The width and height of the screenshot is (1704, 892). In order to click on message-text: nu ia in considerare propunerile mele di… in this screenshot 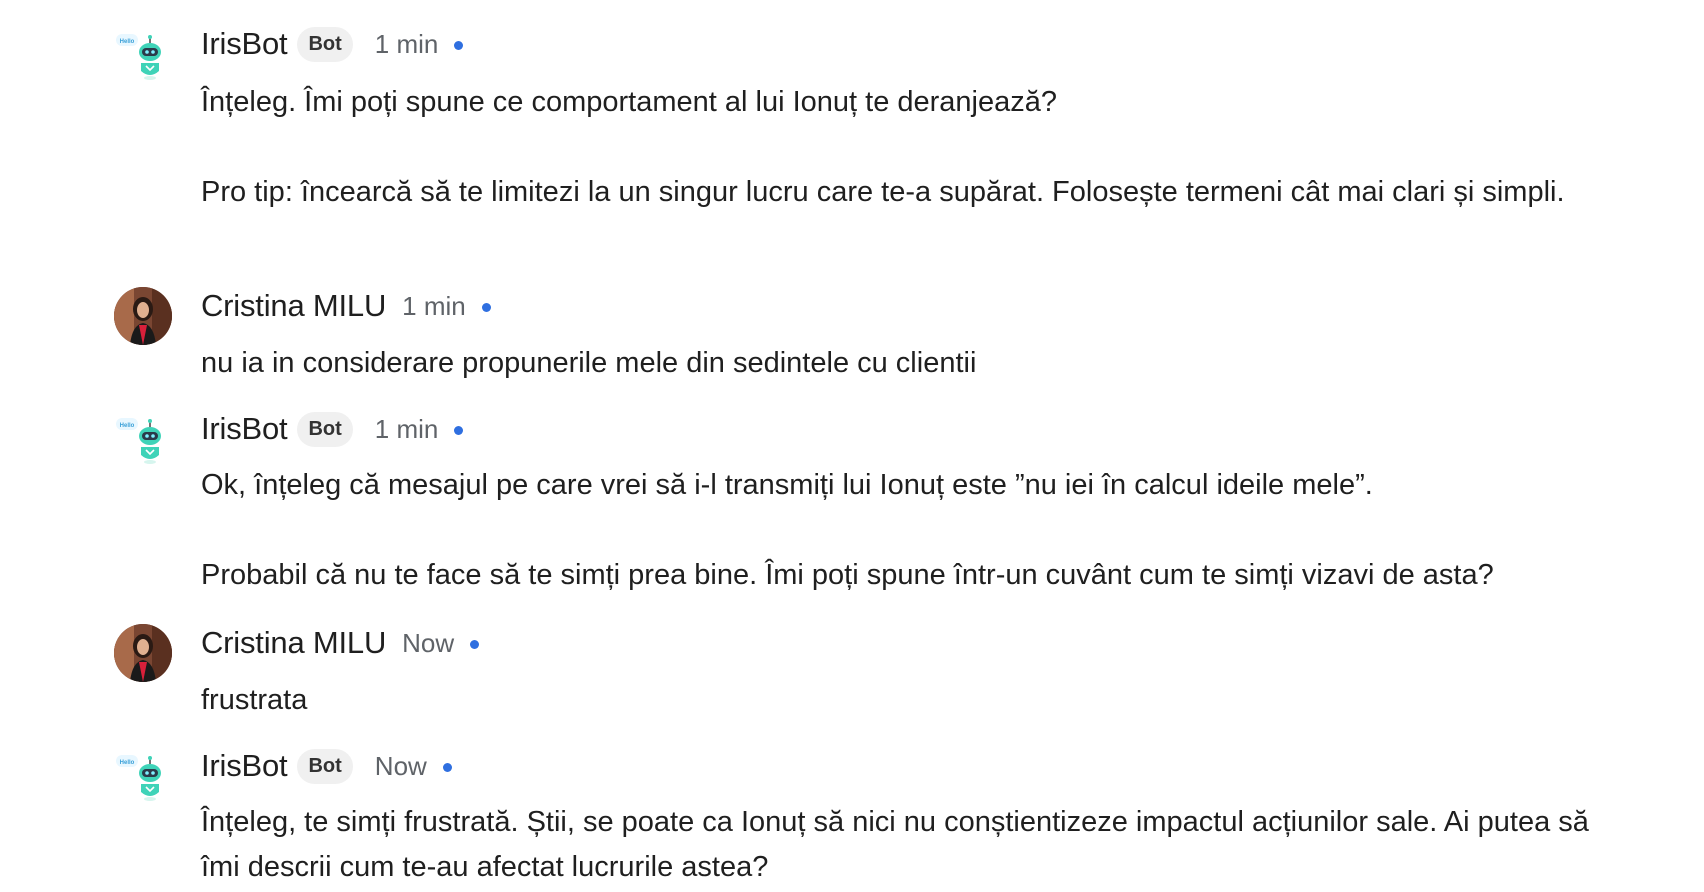, I will do `click(916, 363)`.